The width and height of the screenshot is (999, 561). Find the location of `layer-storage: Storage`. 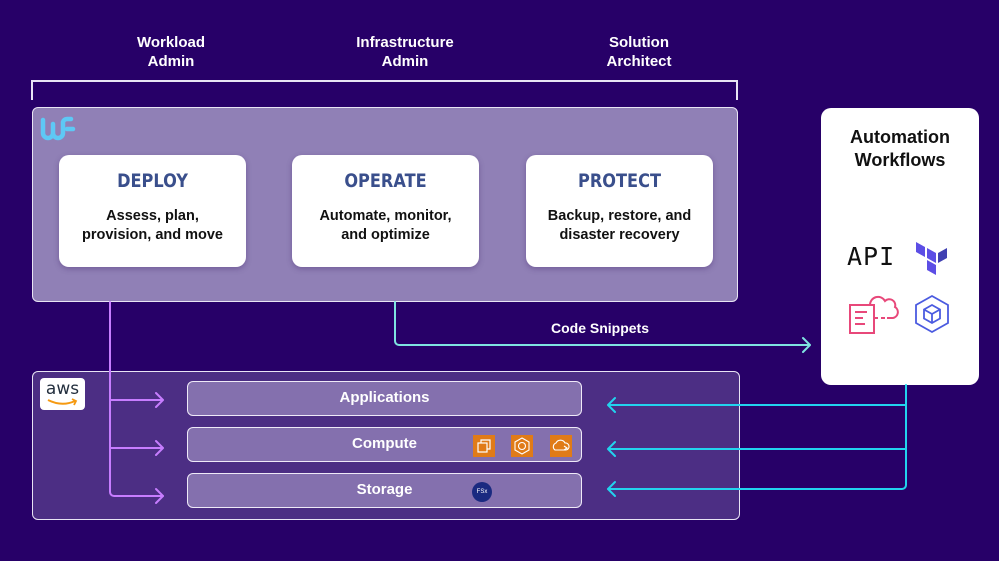

layer-storage: Storage is located at coordinates (384, 490).